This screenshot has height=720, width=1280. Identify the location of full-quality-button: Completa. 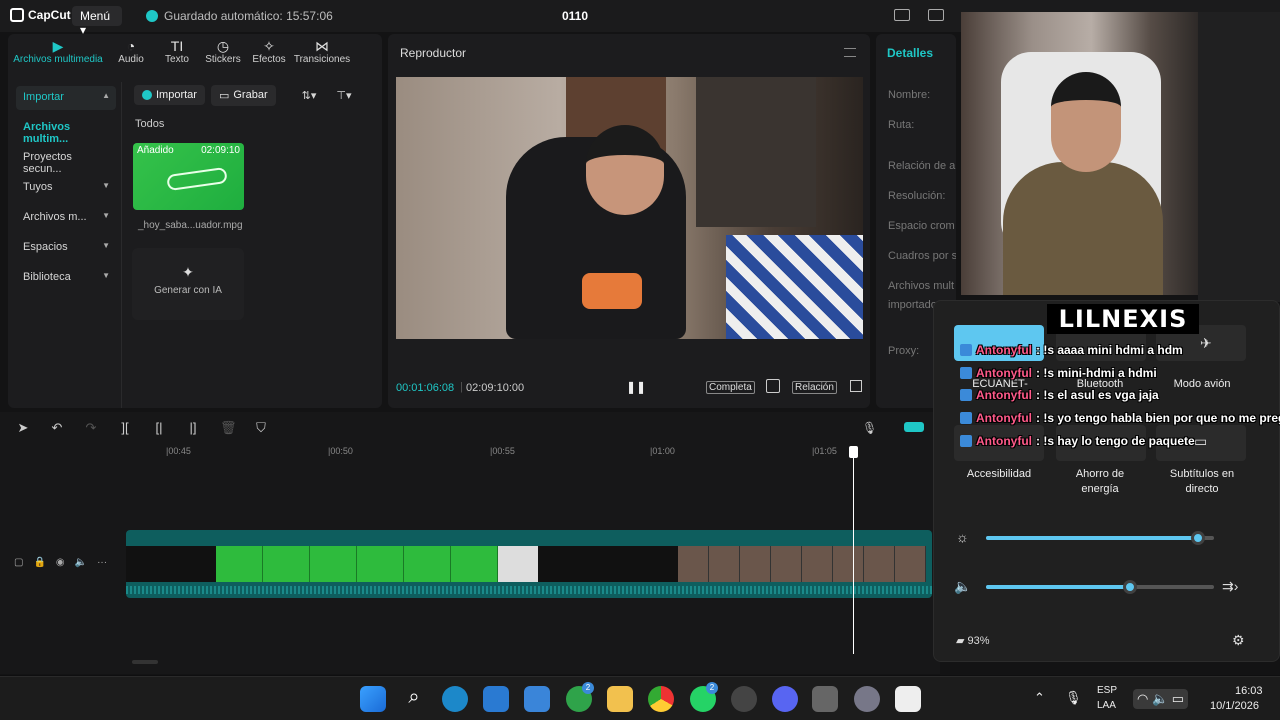
(730, 387).